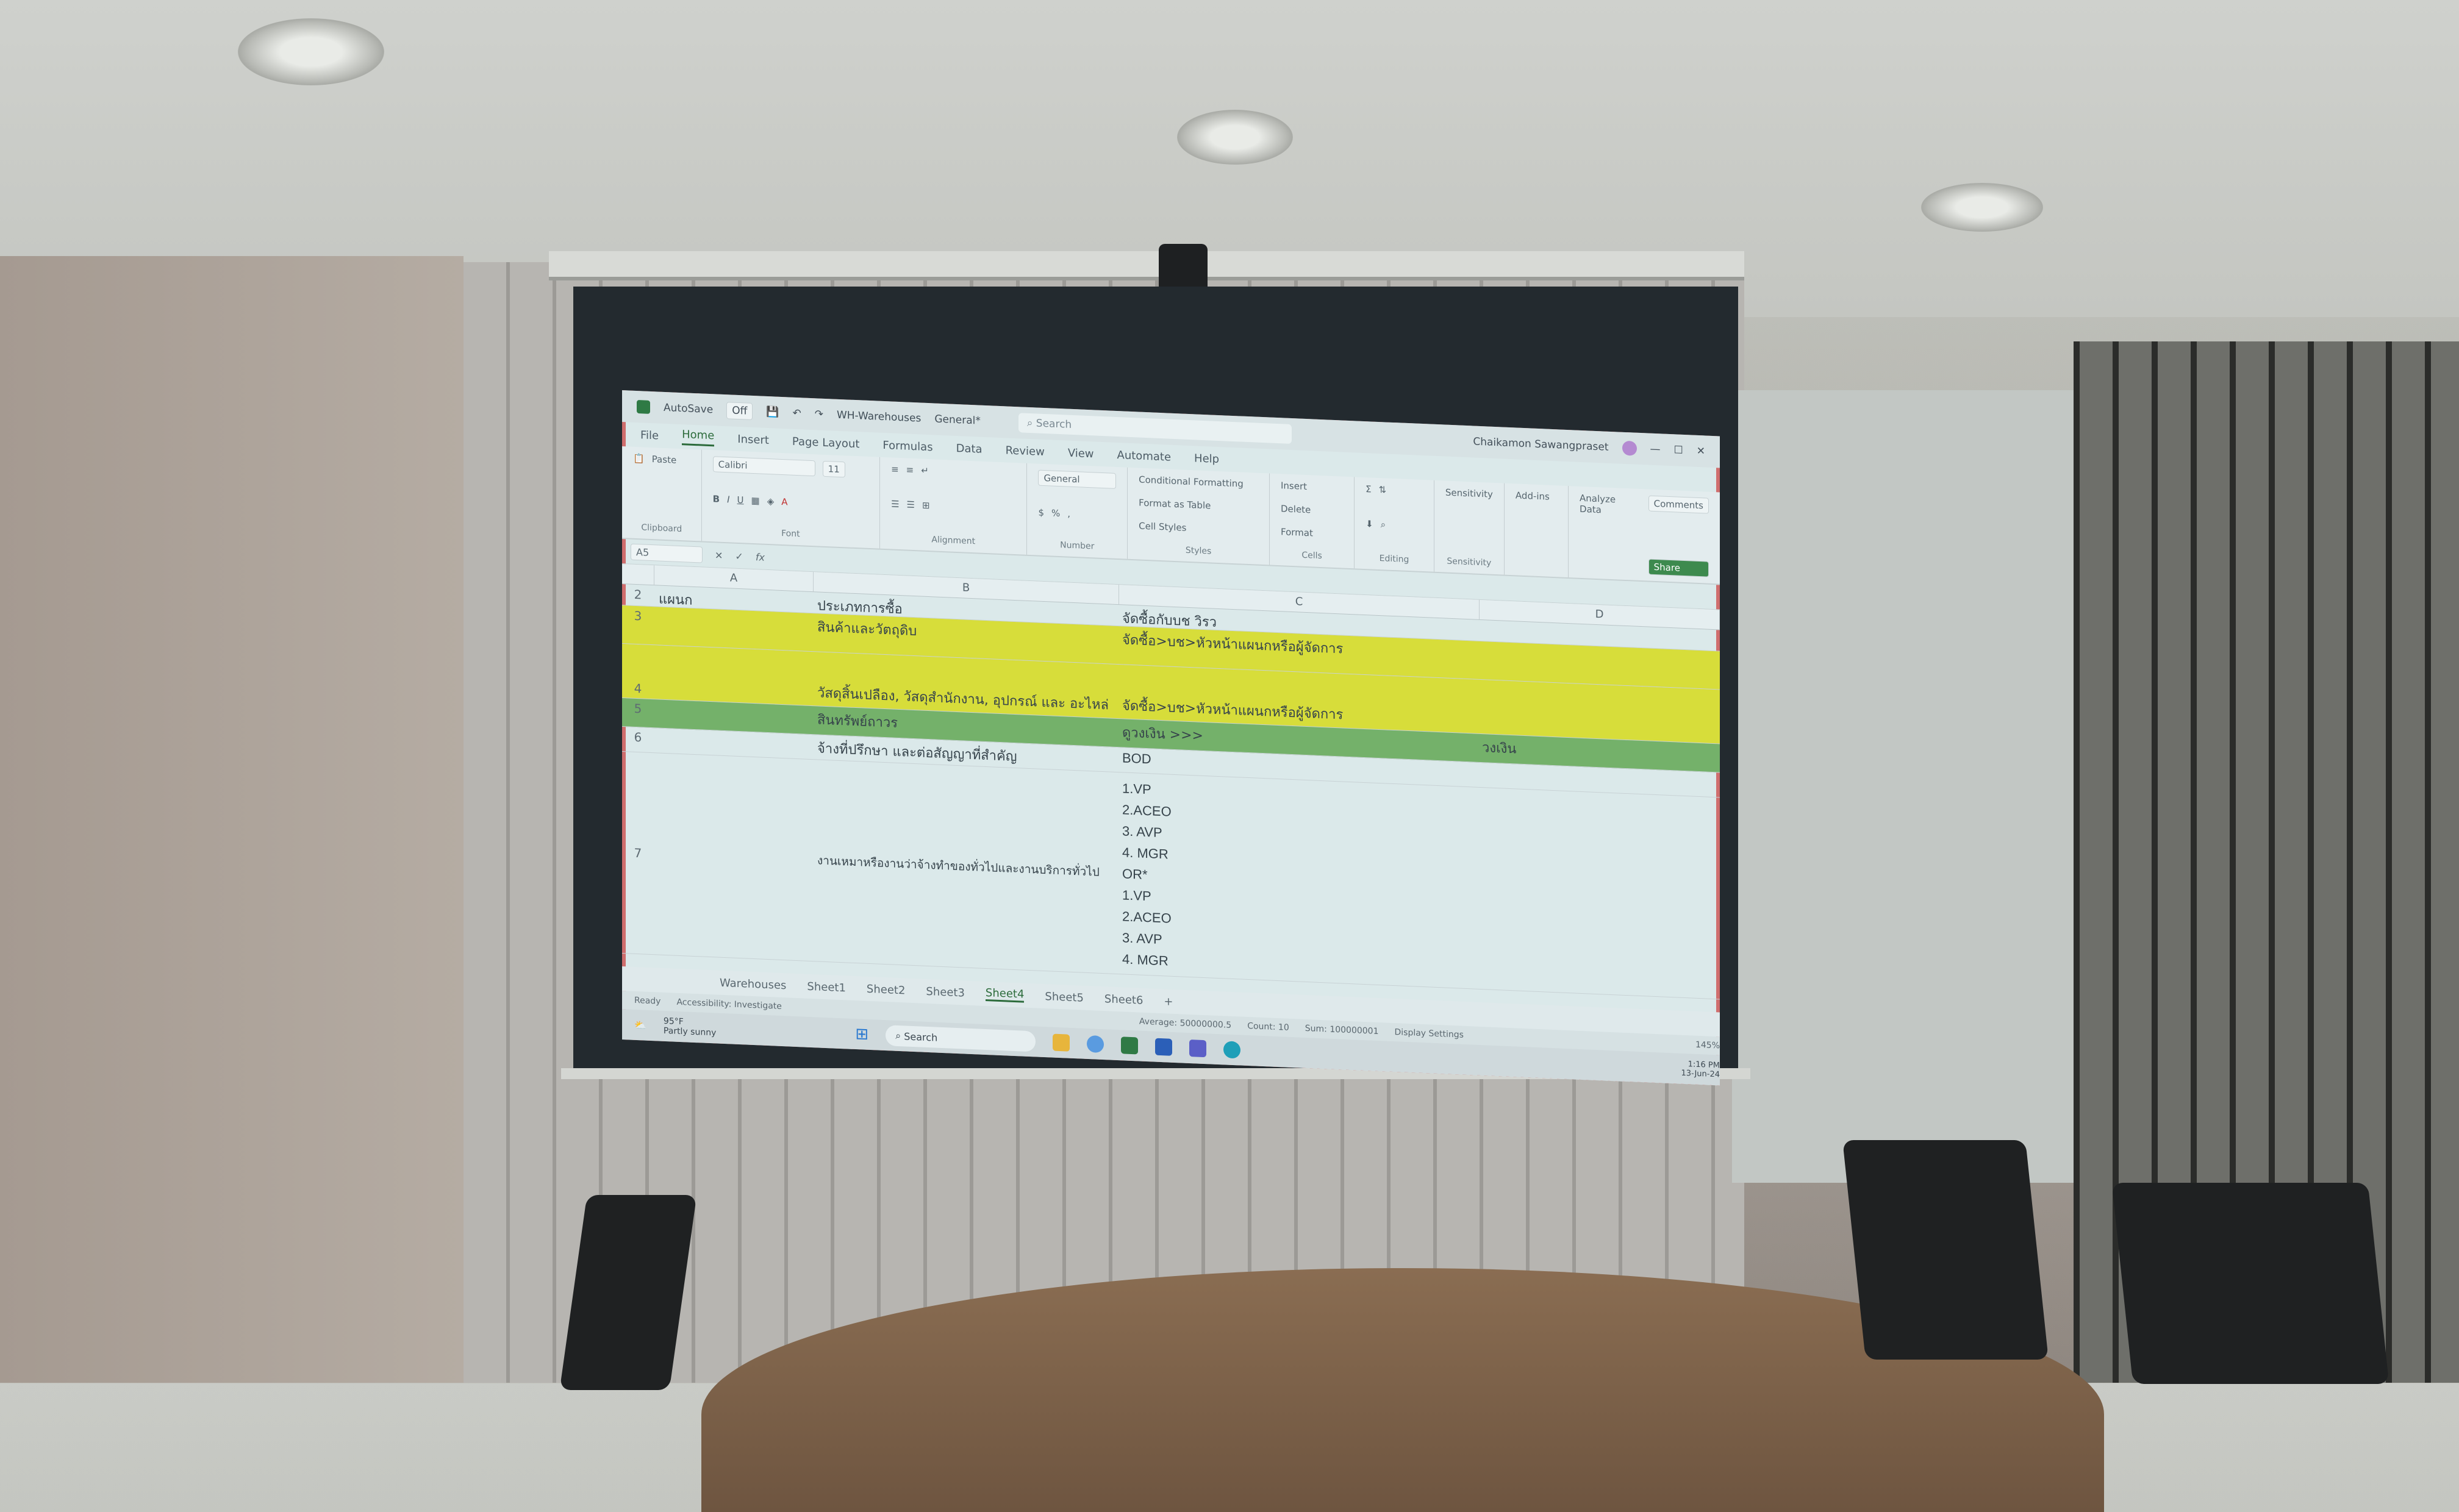 This screenshot has height=1512, width=2459. I want to click on tab-data: Data, so click(969, 448).